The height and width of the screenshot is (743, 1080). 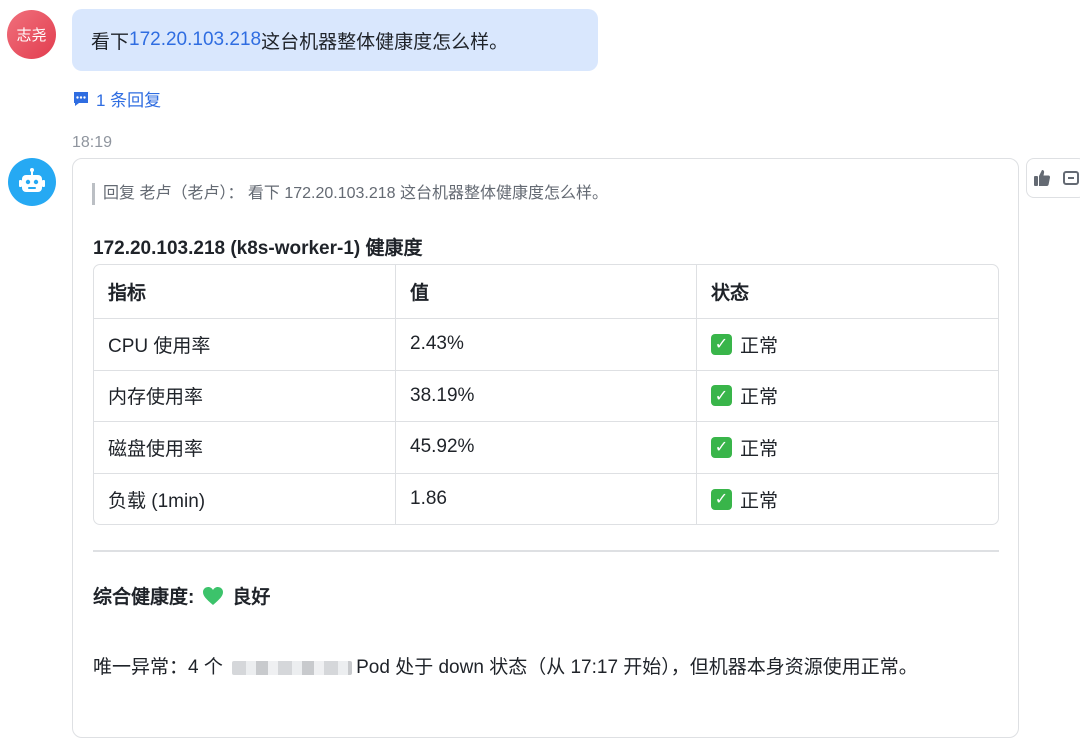 I want to click on note-prefix: 唯一异常：4 个, so click(x=161, y=667).